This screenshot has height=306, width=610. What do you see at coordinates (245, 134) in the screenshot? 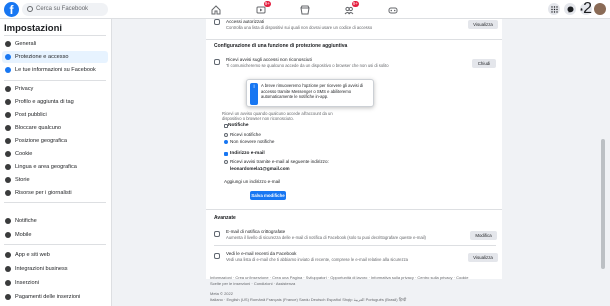
I see `receive-notifications-label: Ricevi notifiche` at bounding box center [245, 134].